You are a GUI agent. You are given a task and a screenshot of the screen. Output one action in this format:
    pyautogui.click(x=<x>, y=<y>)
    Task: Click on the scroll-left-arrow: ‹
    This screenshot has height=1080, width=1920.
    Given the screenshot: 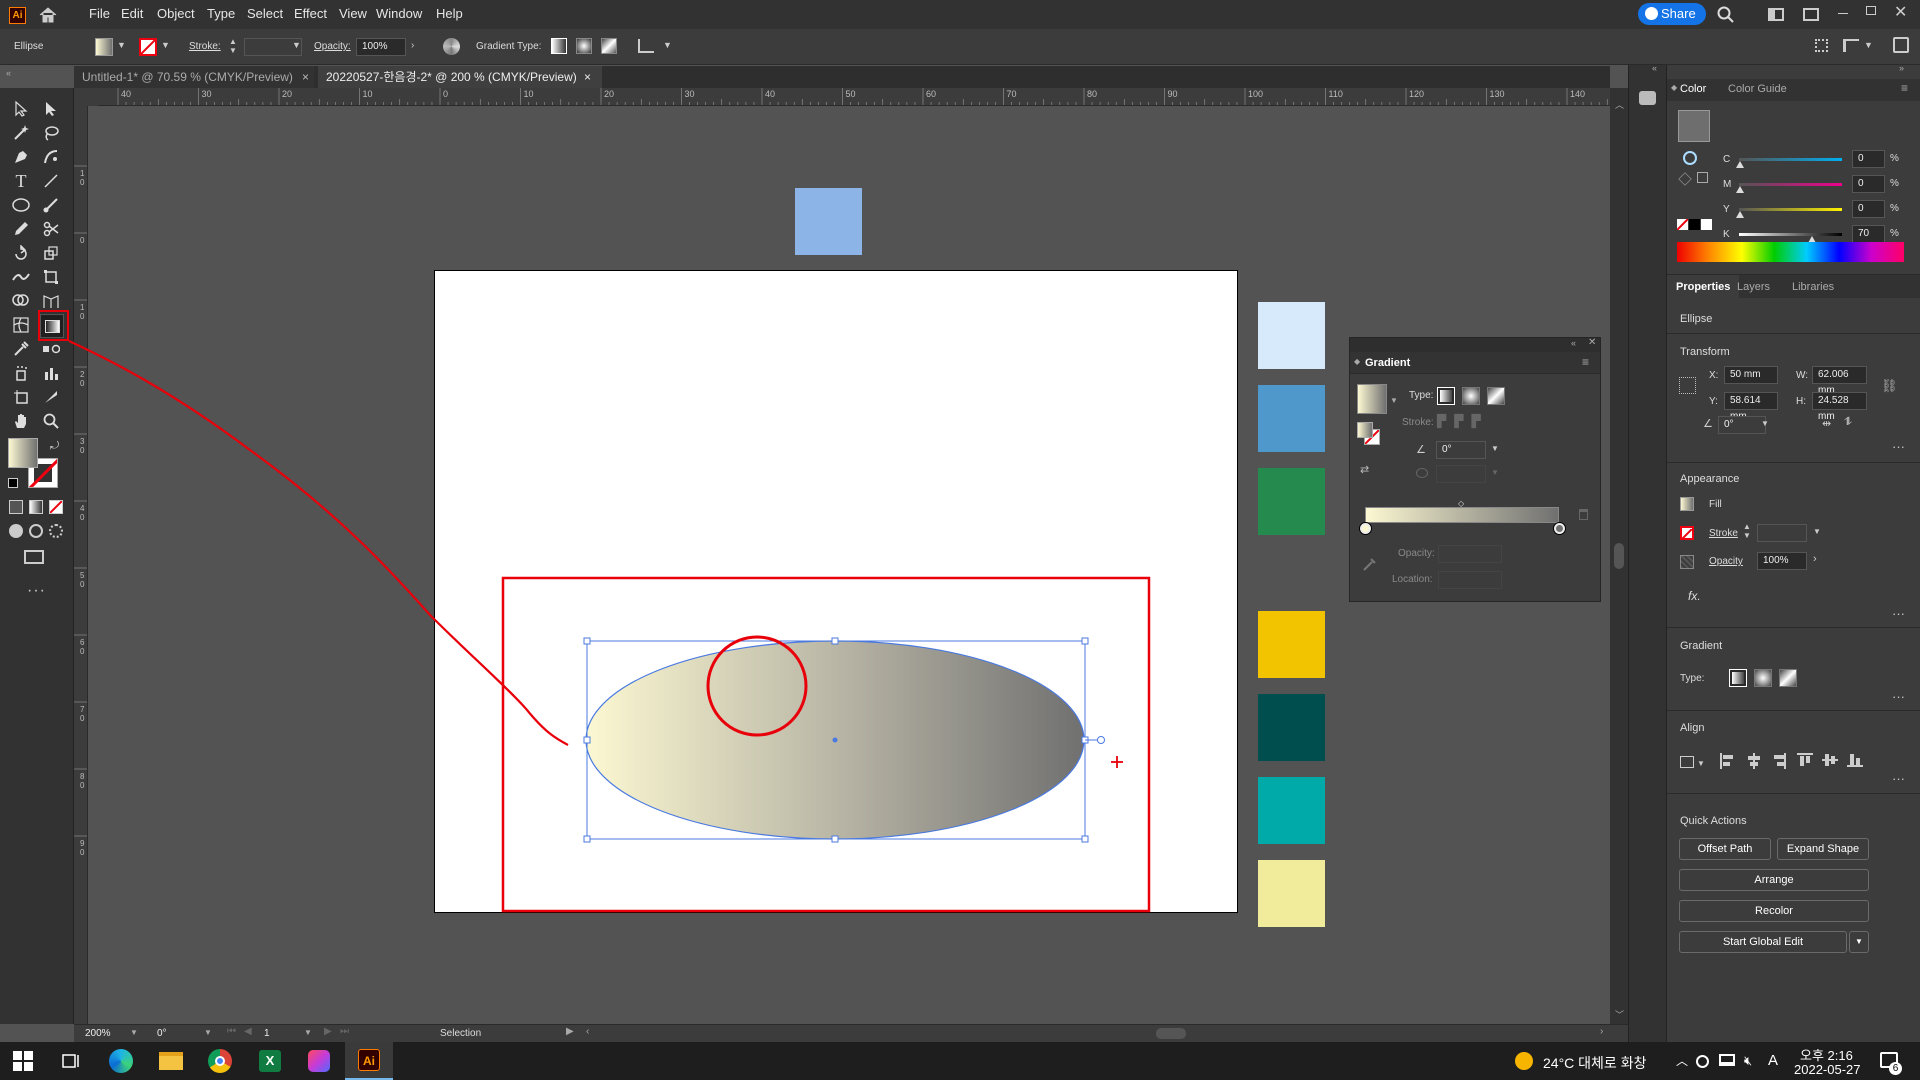 What is the action you would take?
    pyautogui.click(x=587, y=1031)
    